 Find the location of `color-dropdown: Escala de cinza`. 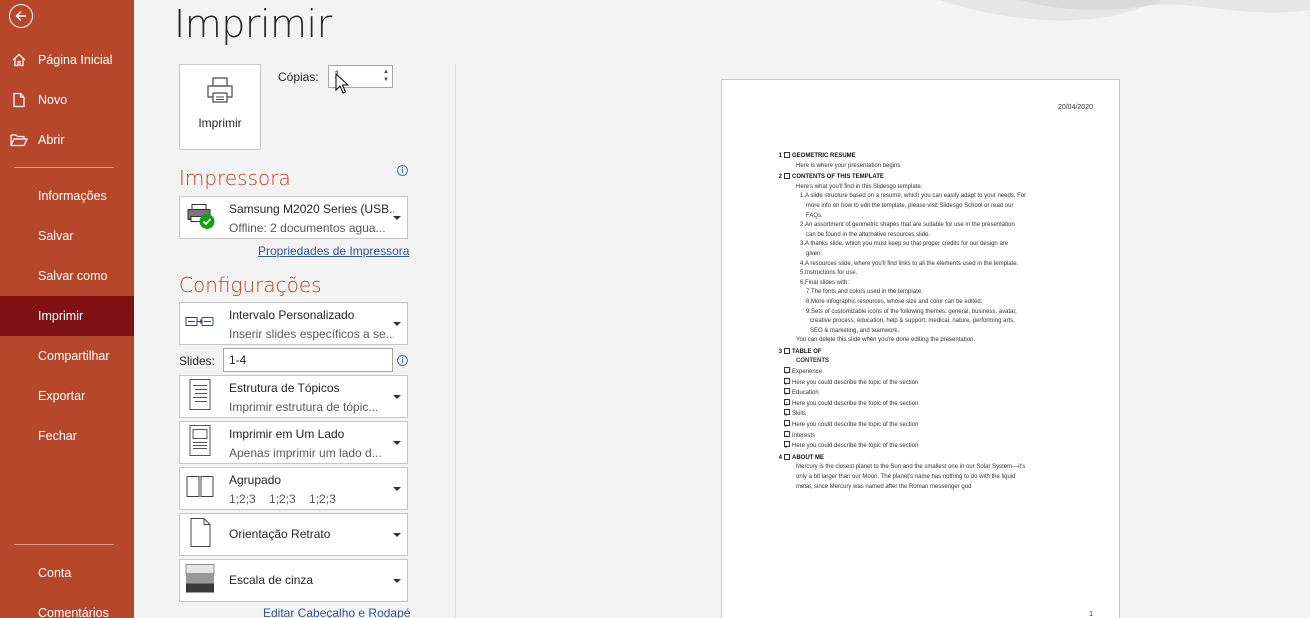

color-dropdown: Escala de cinza is located at coordinates (293, 580).